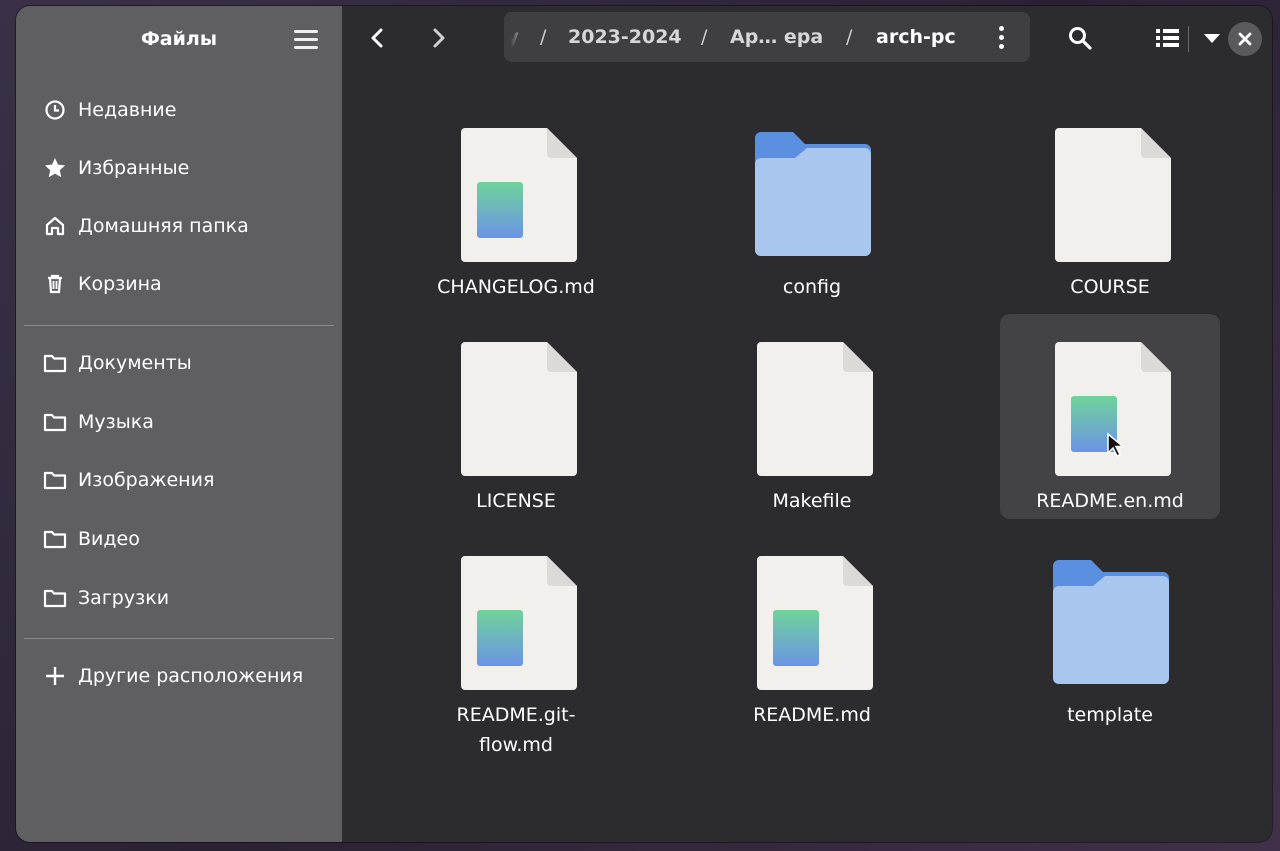 This screenshot has height=851, width=1280. What do you see at coordinates (1115, 445) in the screenshot?
I see `mouse-cursor-icon` at bounding box center [1115, 445].